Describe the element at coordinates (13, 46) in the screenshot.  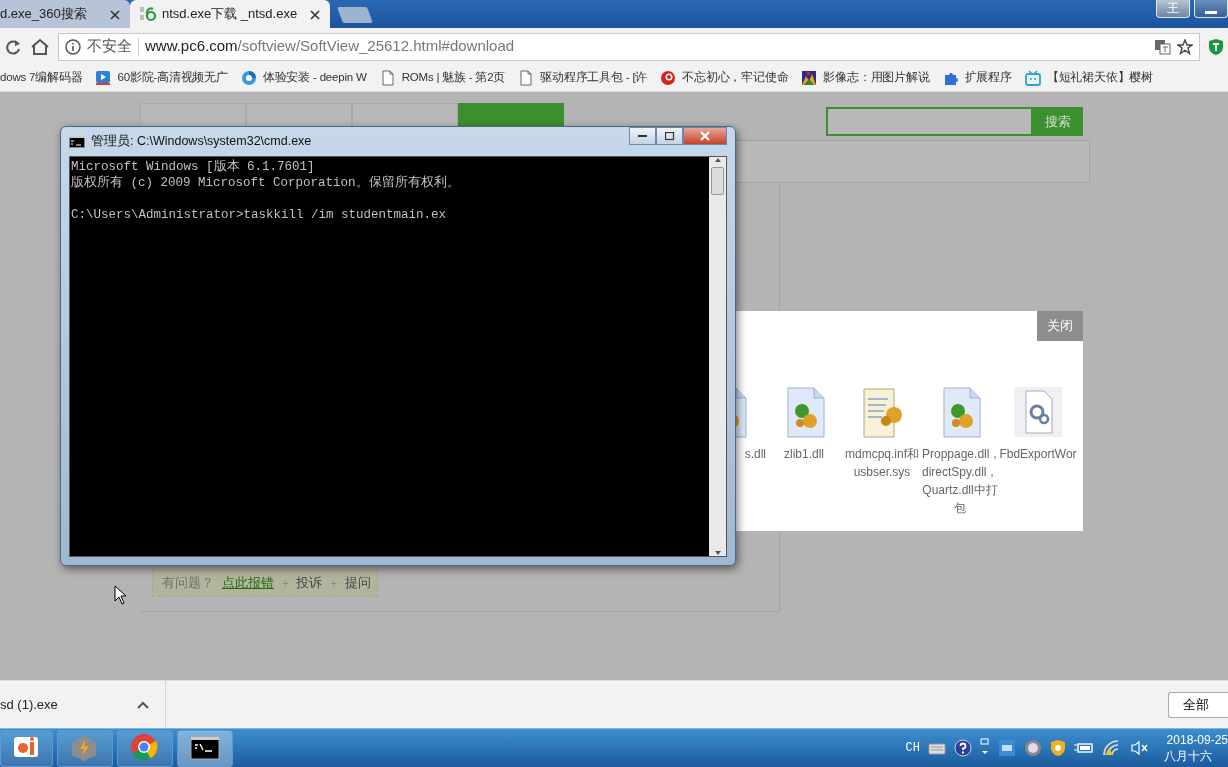
I see `reload-icon` at that location.